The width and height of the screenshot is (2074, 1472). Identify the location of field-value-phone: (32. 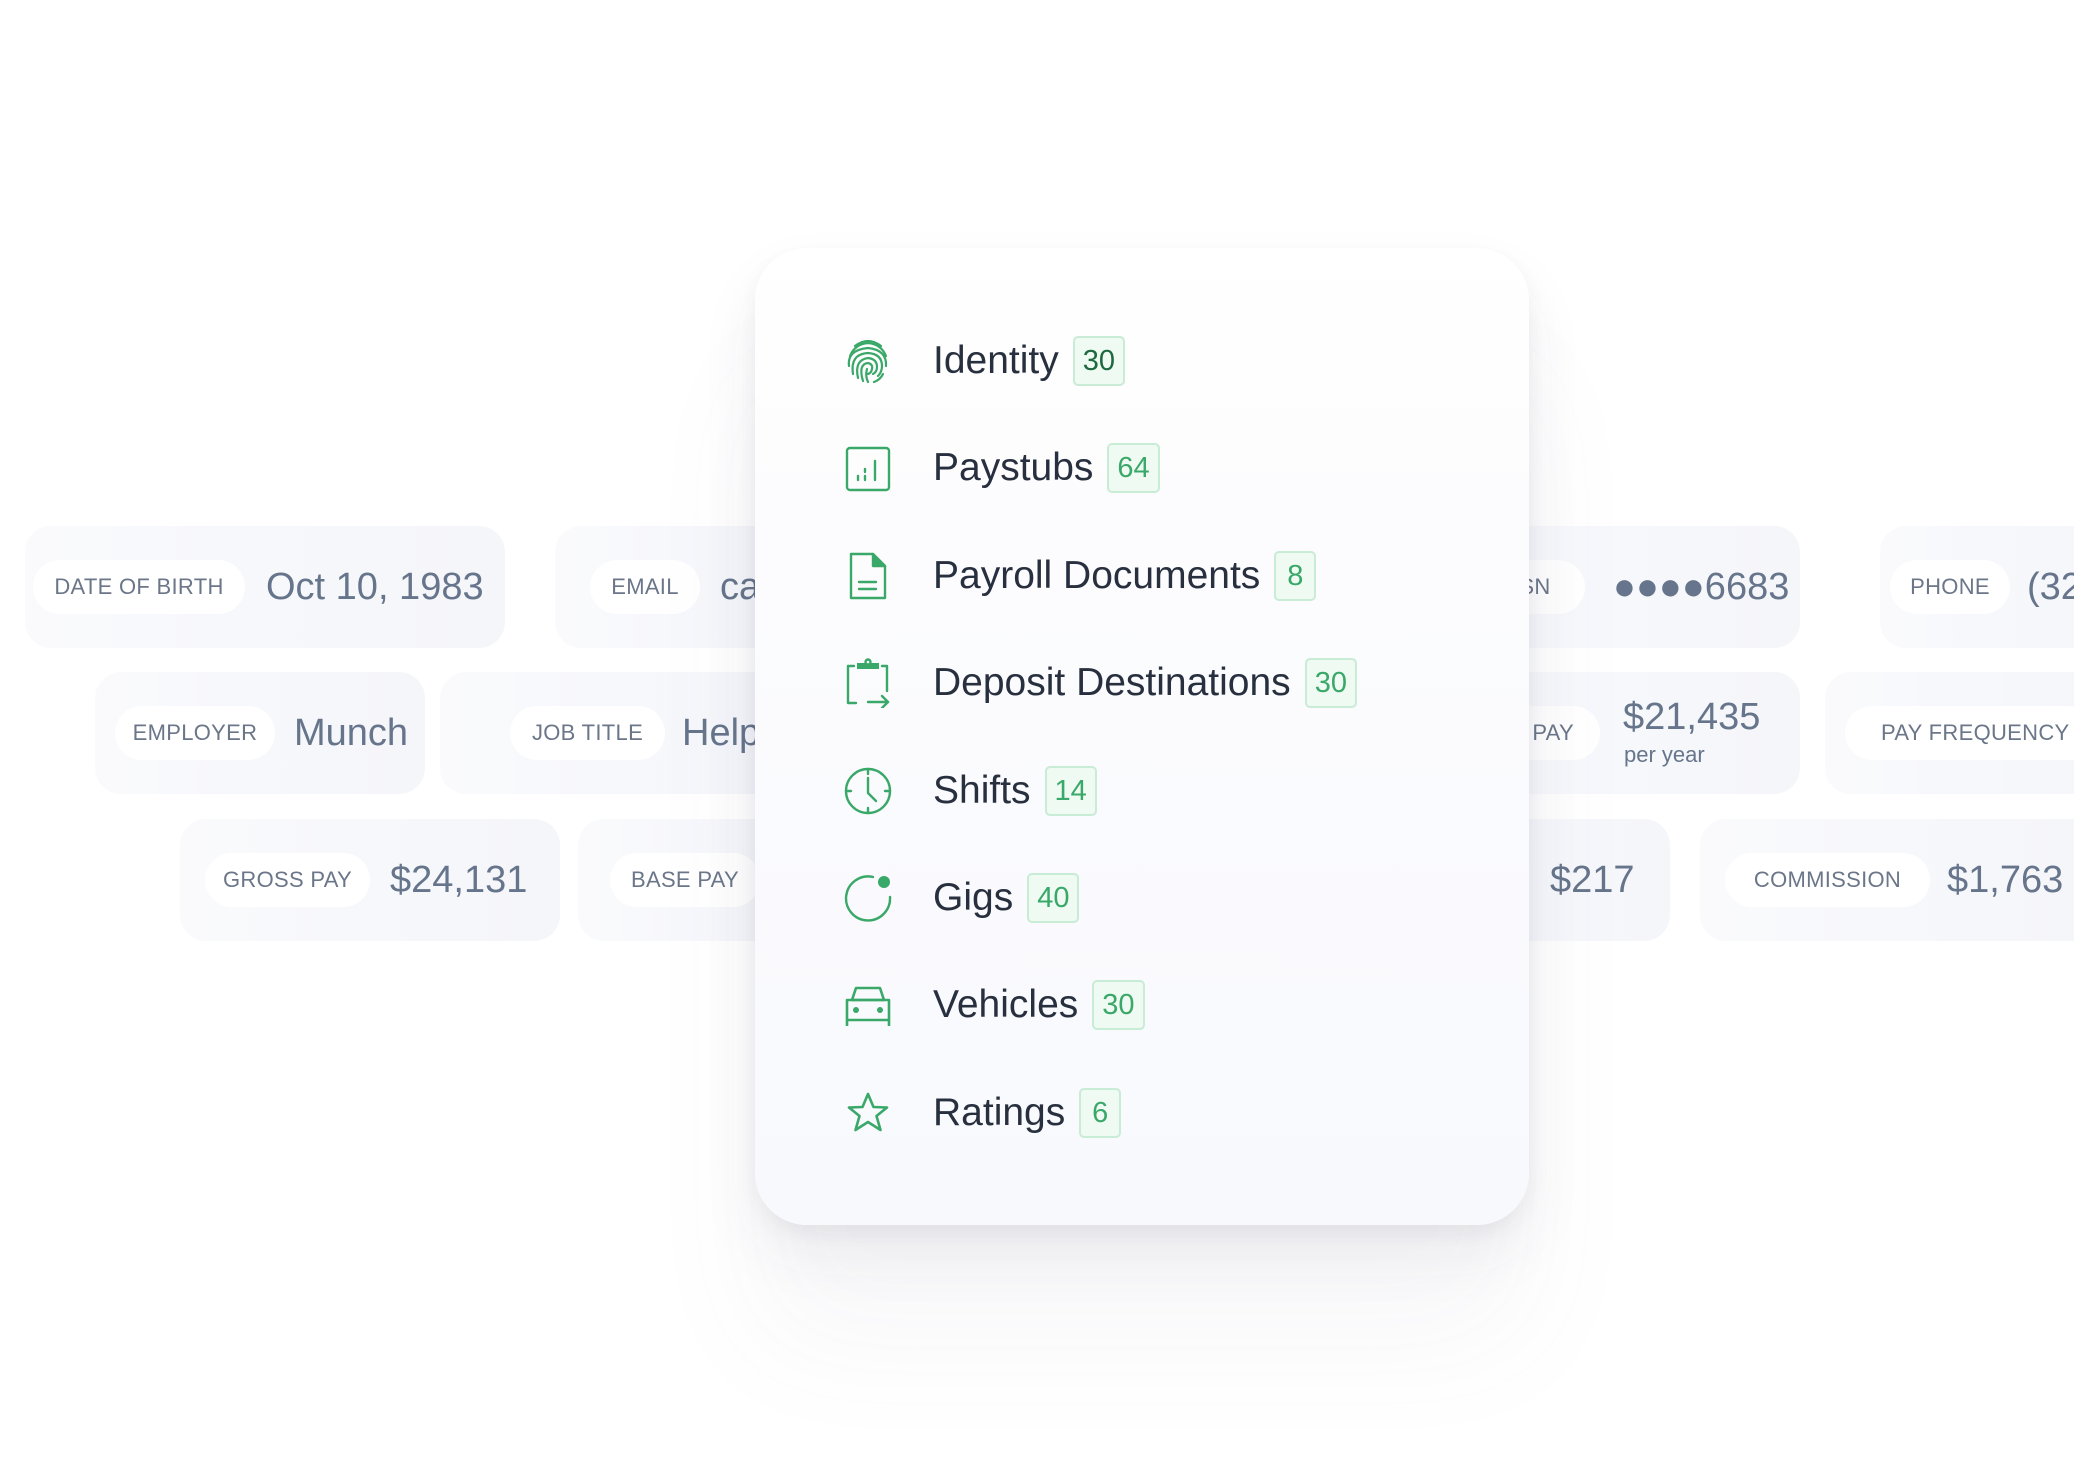
(2050, 587).